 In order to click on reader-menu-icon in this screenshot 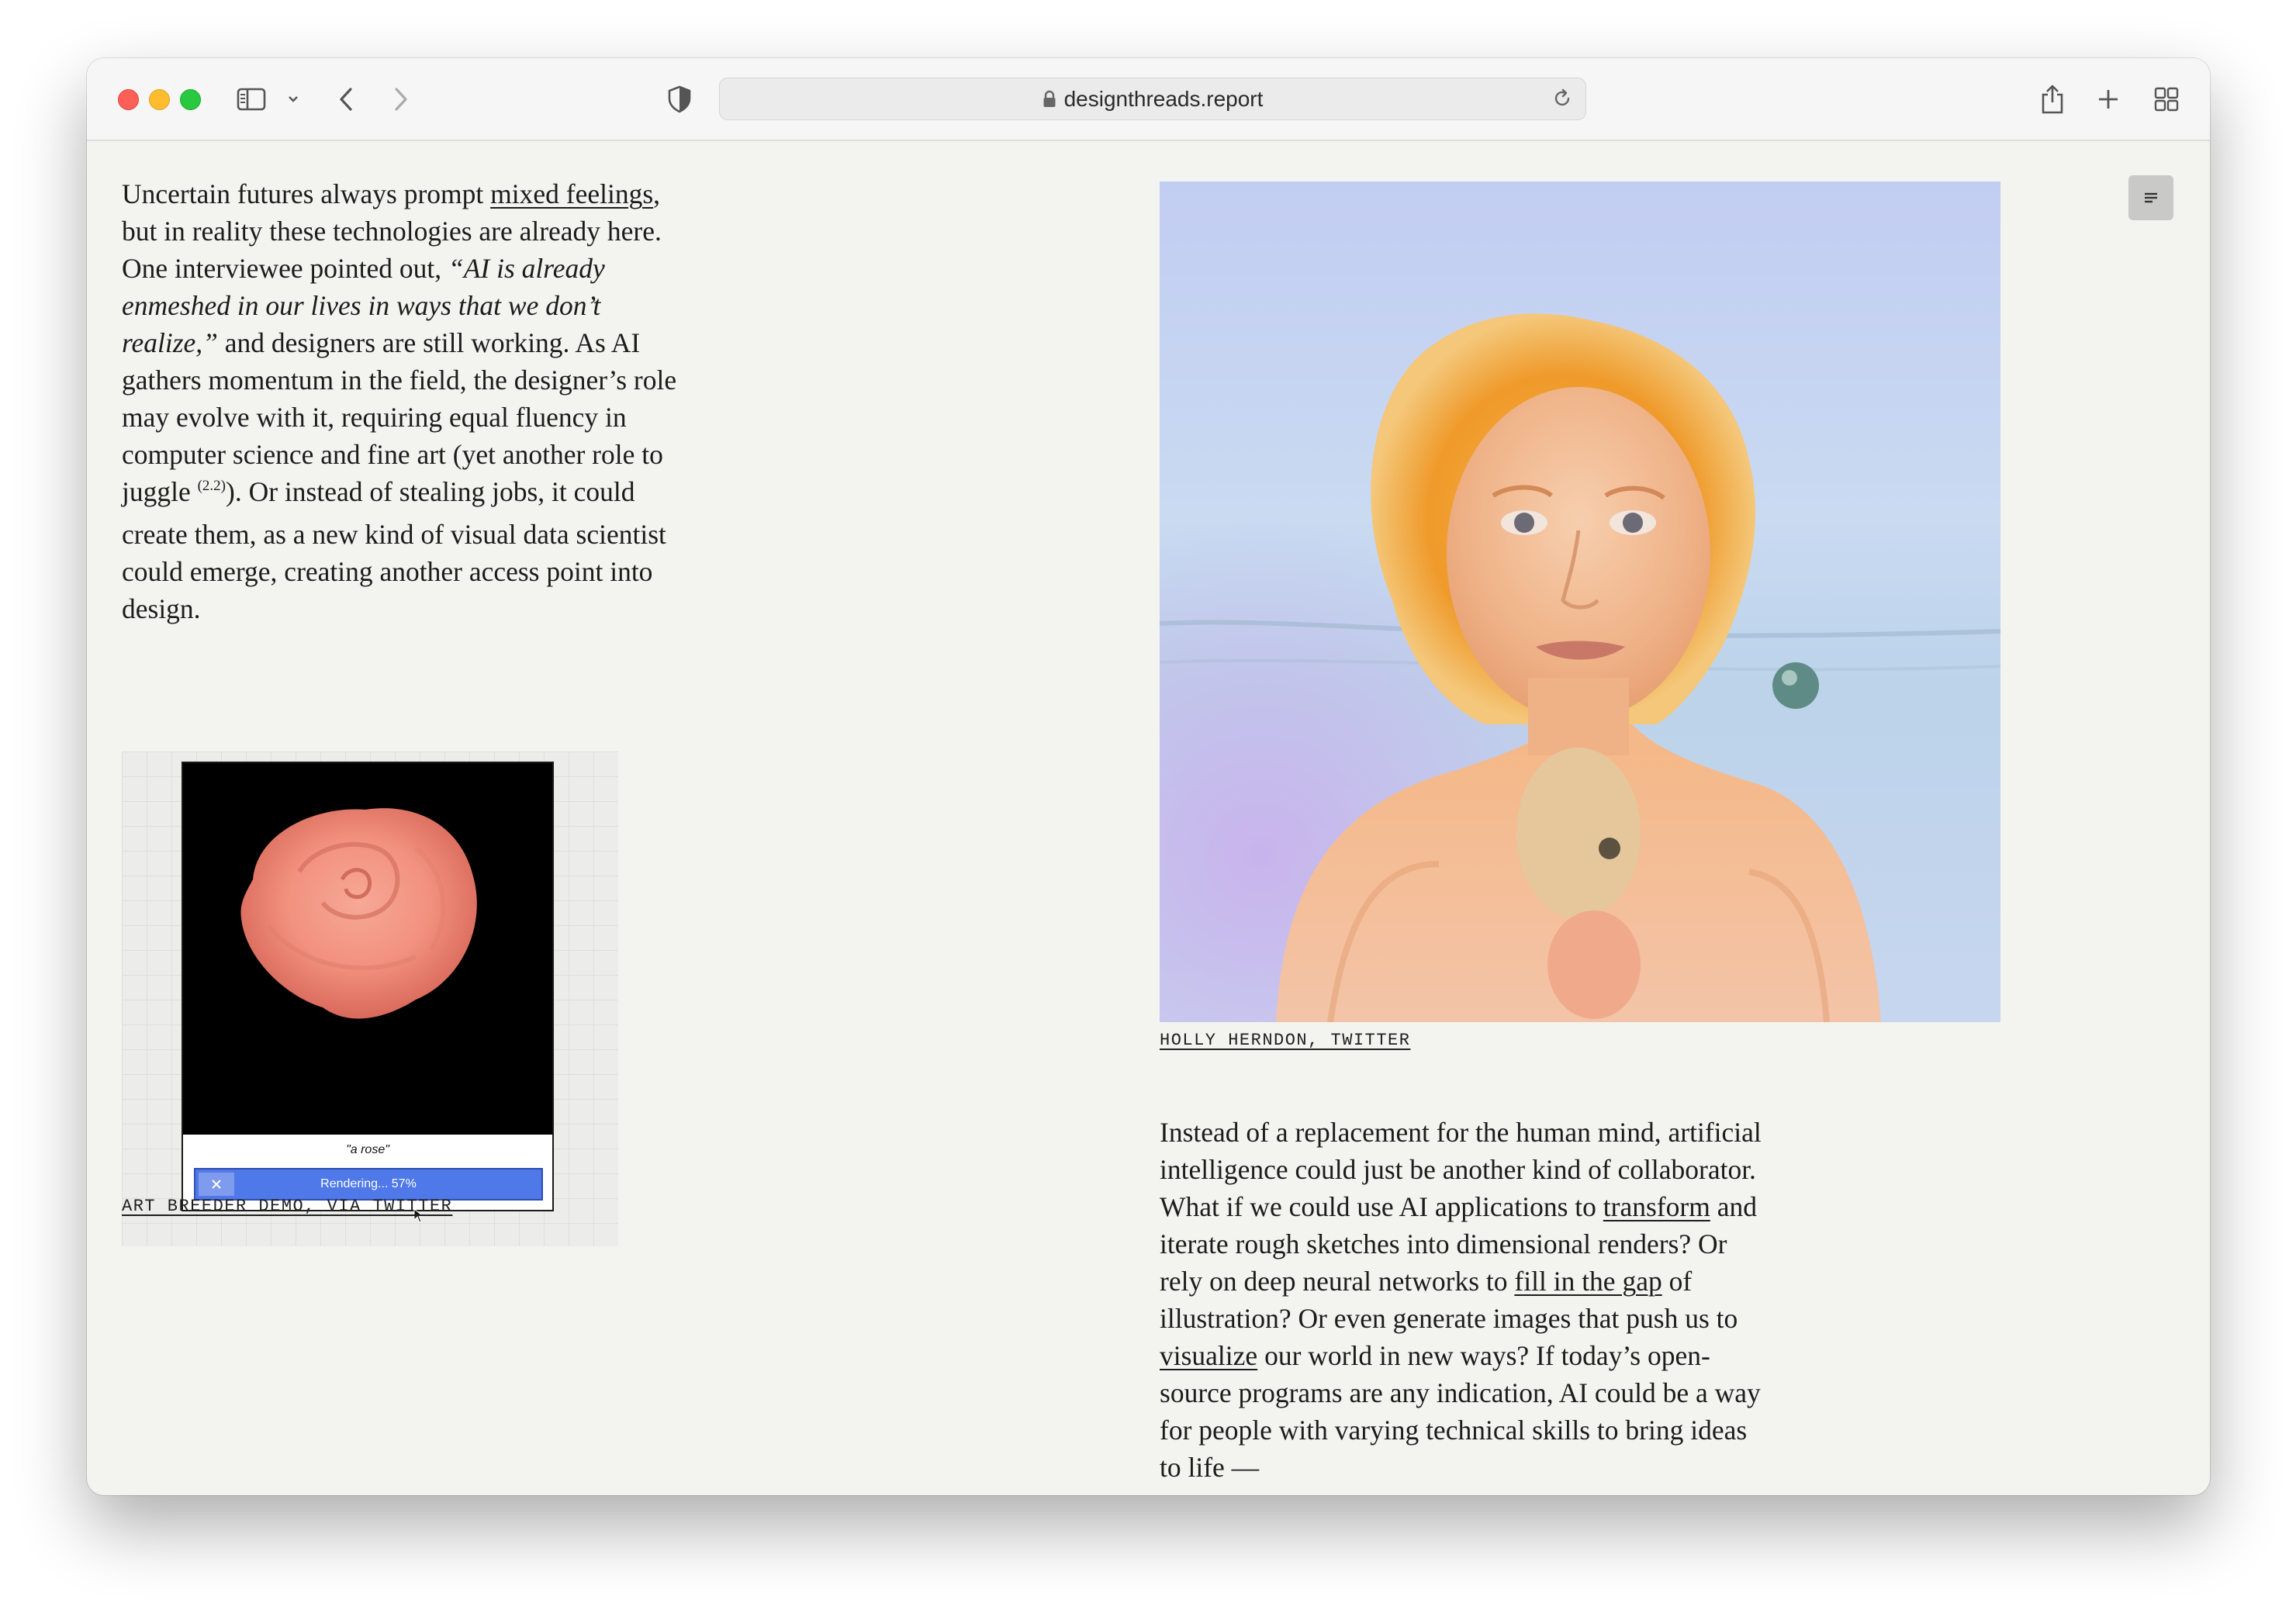, I will do `click(2151, 197)`.